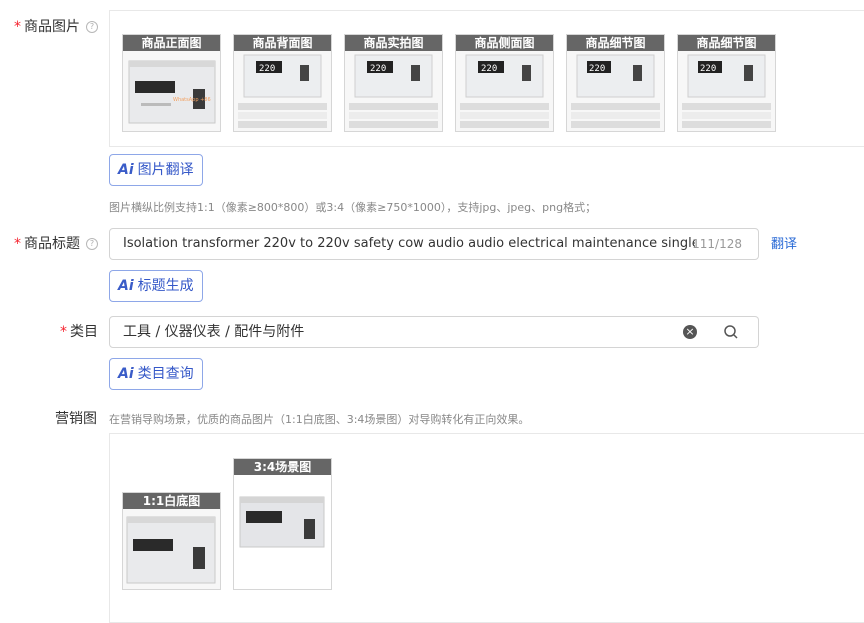  Describe the element at coordinates (504, 43) in the screenshot. I see `thumb-caption: 商品侧面图` at that location.